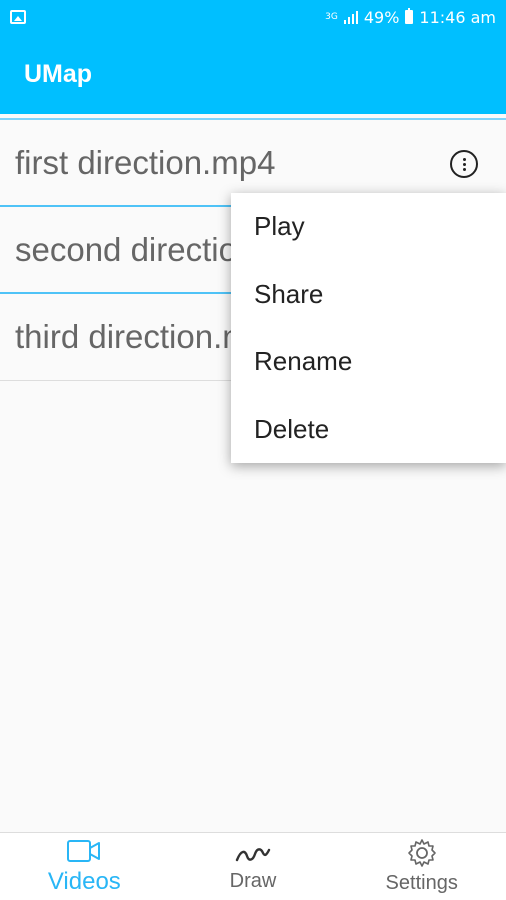  Describe the element at coordinates (58, 73) in the screenshot. I see `app-title: UMap` at that location.